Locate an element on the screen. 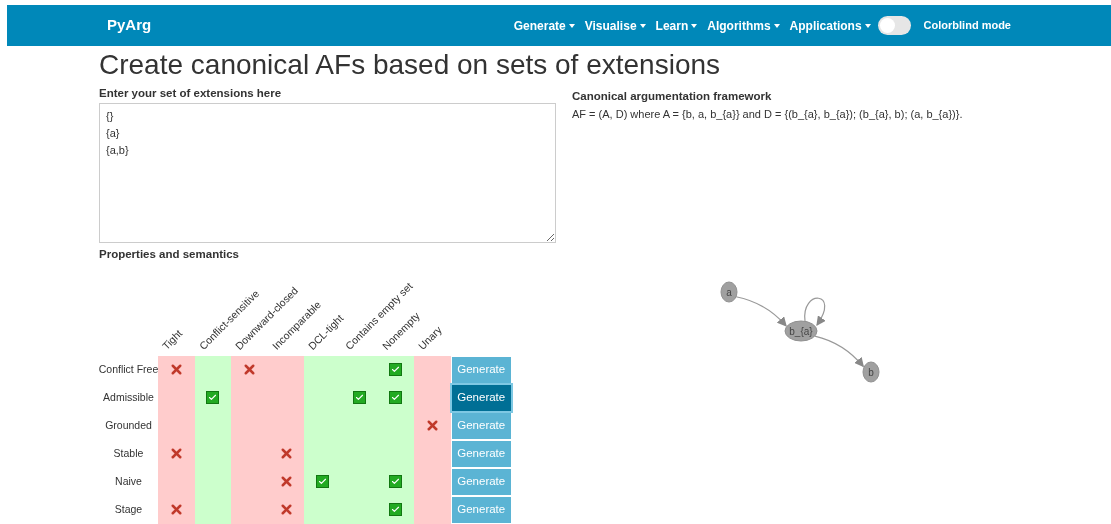 The height and width of the screenshot is (524, 1111). self-loop-arrow is located at coordinates (815, 311).